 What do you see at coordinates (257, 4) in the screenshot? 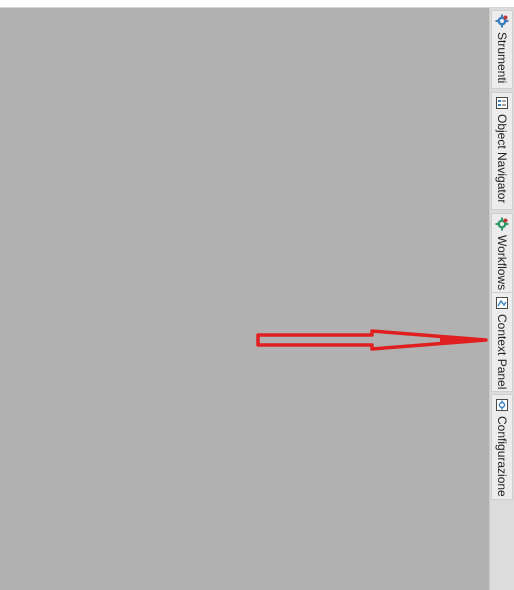
I see `top-strip` at bounding box center [257, 4].